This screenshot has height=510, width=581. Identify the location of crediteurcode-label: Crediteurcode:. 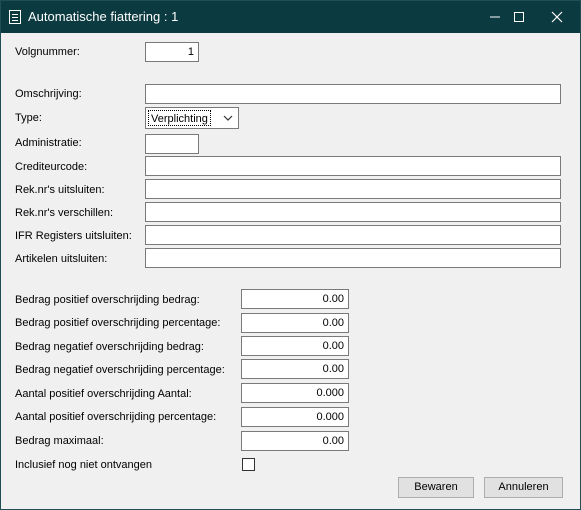
(51, 167).